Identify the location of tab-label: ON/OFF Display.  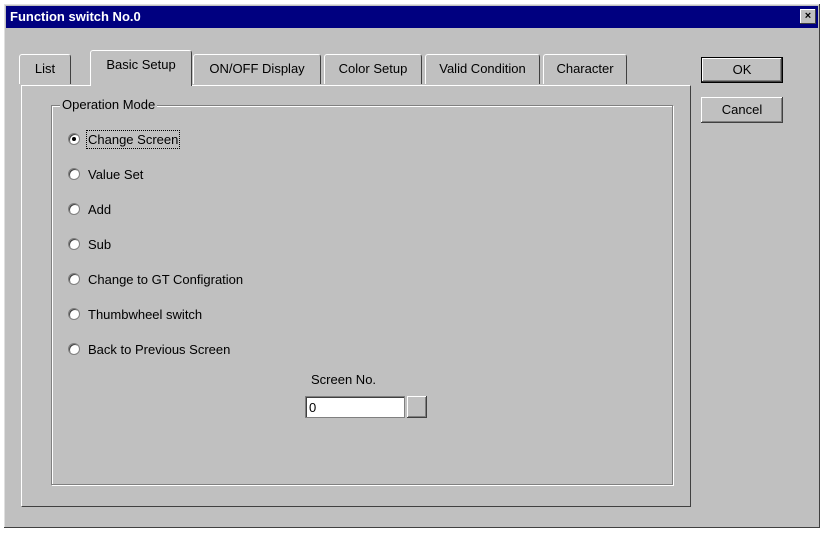
(257, 68).